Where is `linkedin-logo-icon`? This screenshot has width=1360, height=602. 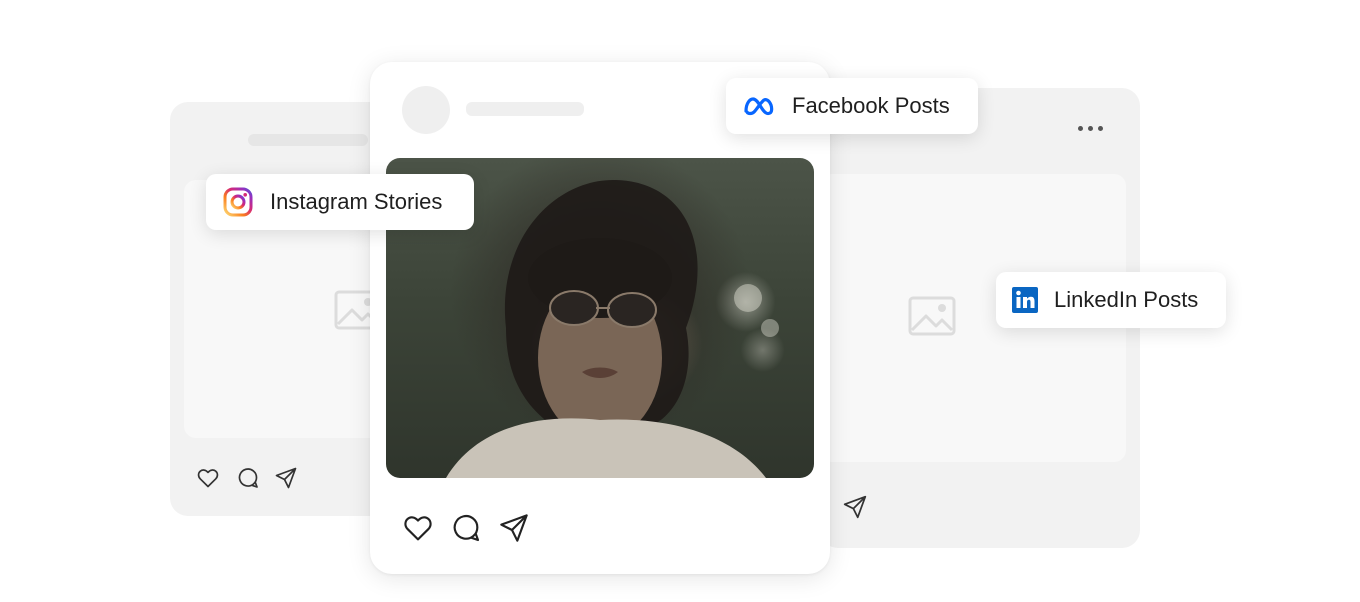
linkedin-logo-icon is located at coordinates (1025, 300).